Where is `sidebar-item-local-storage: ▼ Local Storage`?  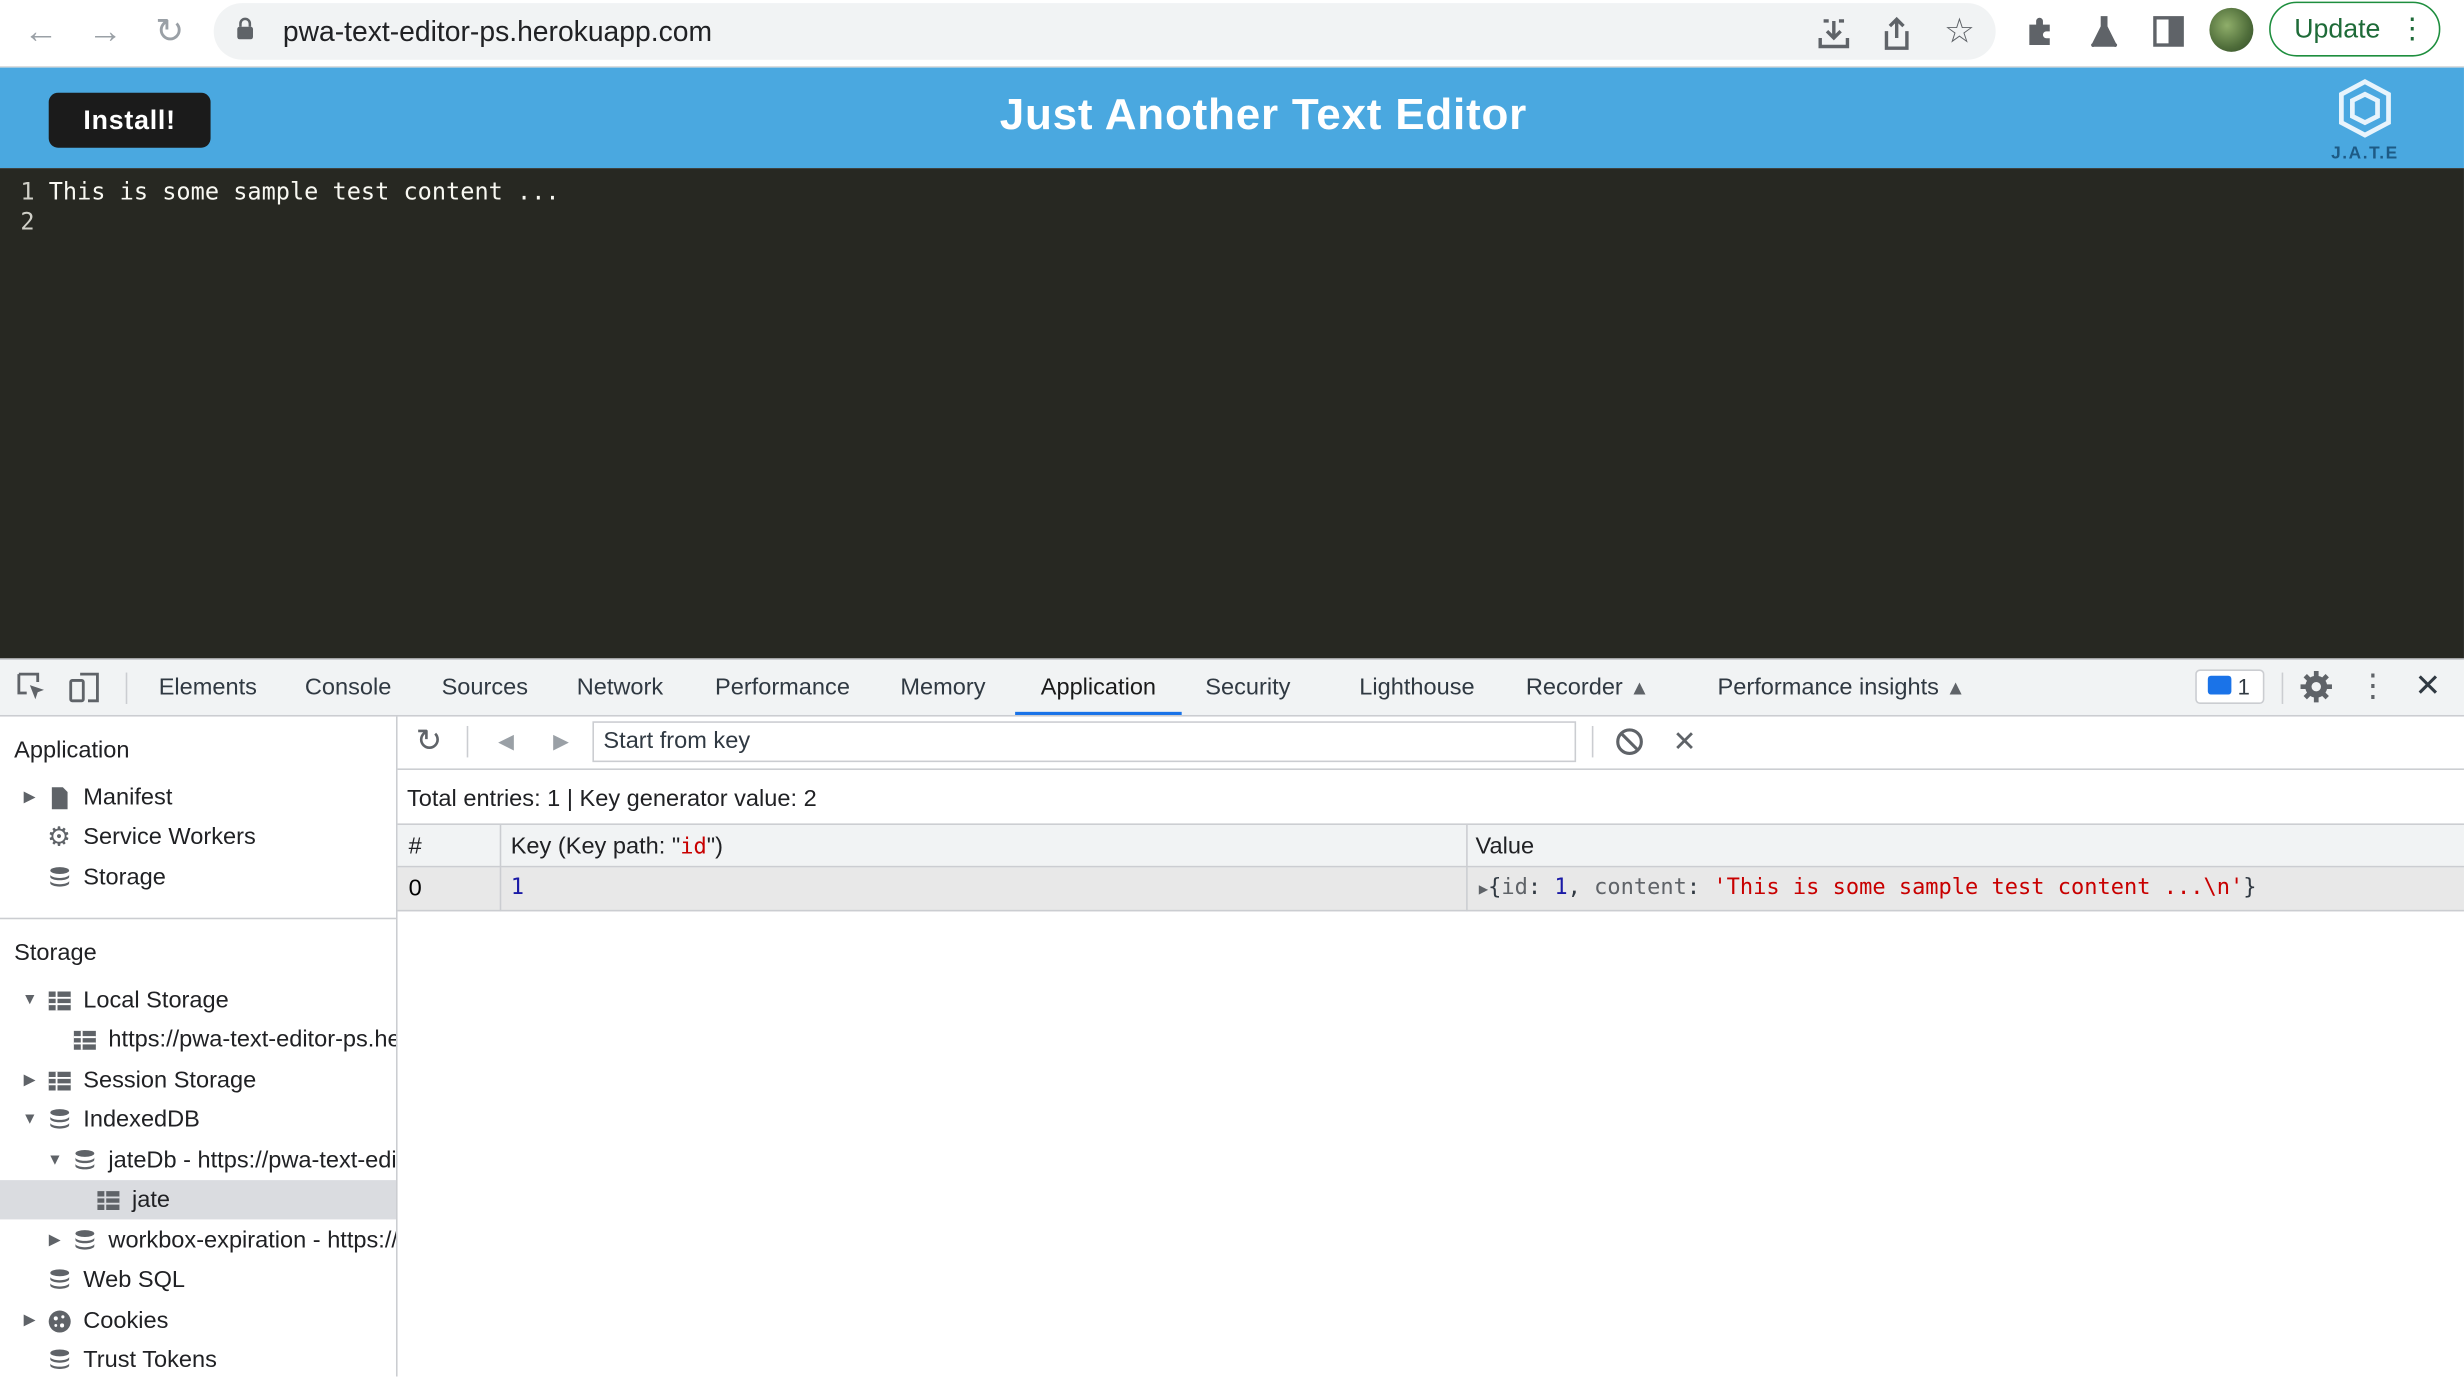
sidebar-item-local-storage: ▼ Local Storage is located at coordinates (198, 1000).